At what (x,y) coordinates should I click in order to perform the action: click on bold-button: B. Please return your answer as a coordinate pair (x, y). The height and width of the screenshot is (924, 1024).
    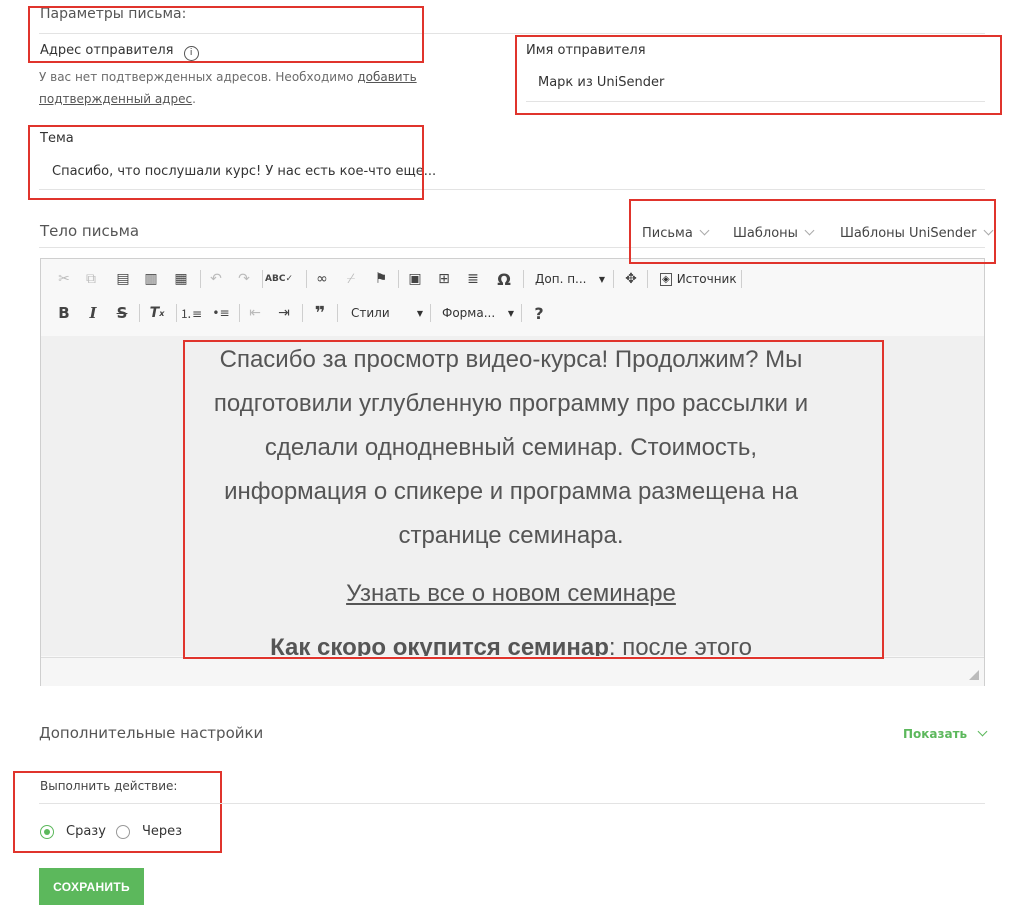
    Looking at the image, I should click on (64, 313).